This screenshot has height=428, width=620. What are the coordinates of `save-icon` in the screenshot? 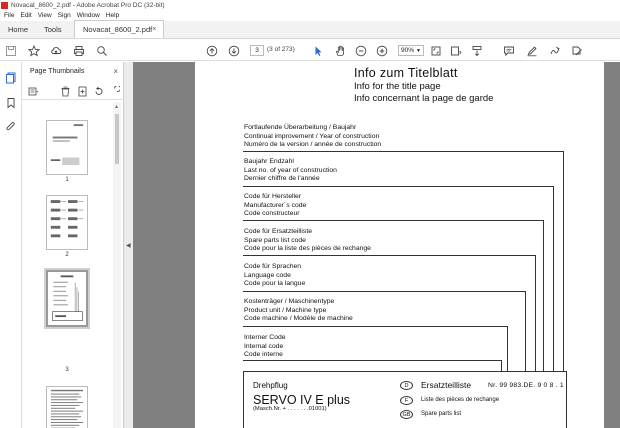 It's located at (10, 50).